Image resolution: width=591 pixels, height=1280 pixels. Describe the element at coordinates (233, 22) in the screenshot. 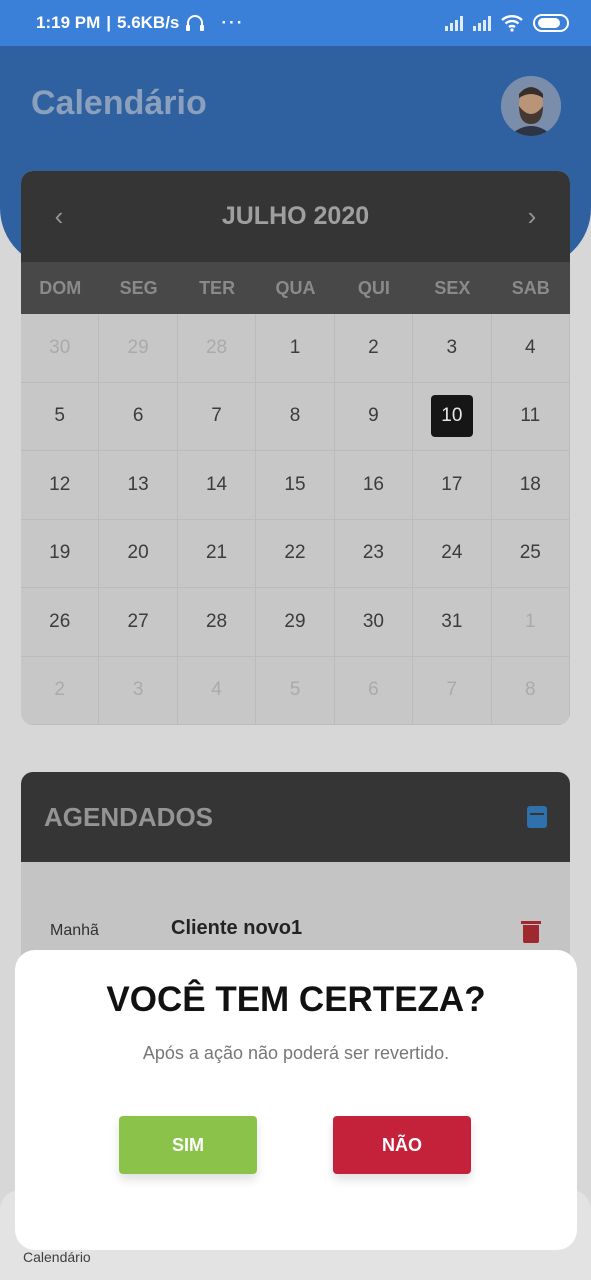

I see `status-more-icon: ···` at that location.